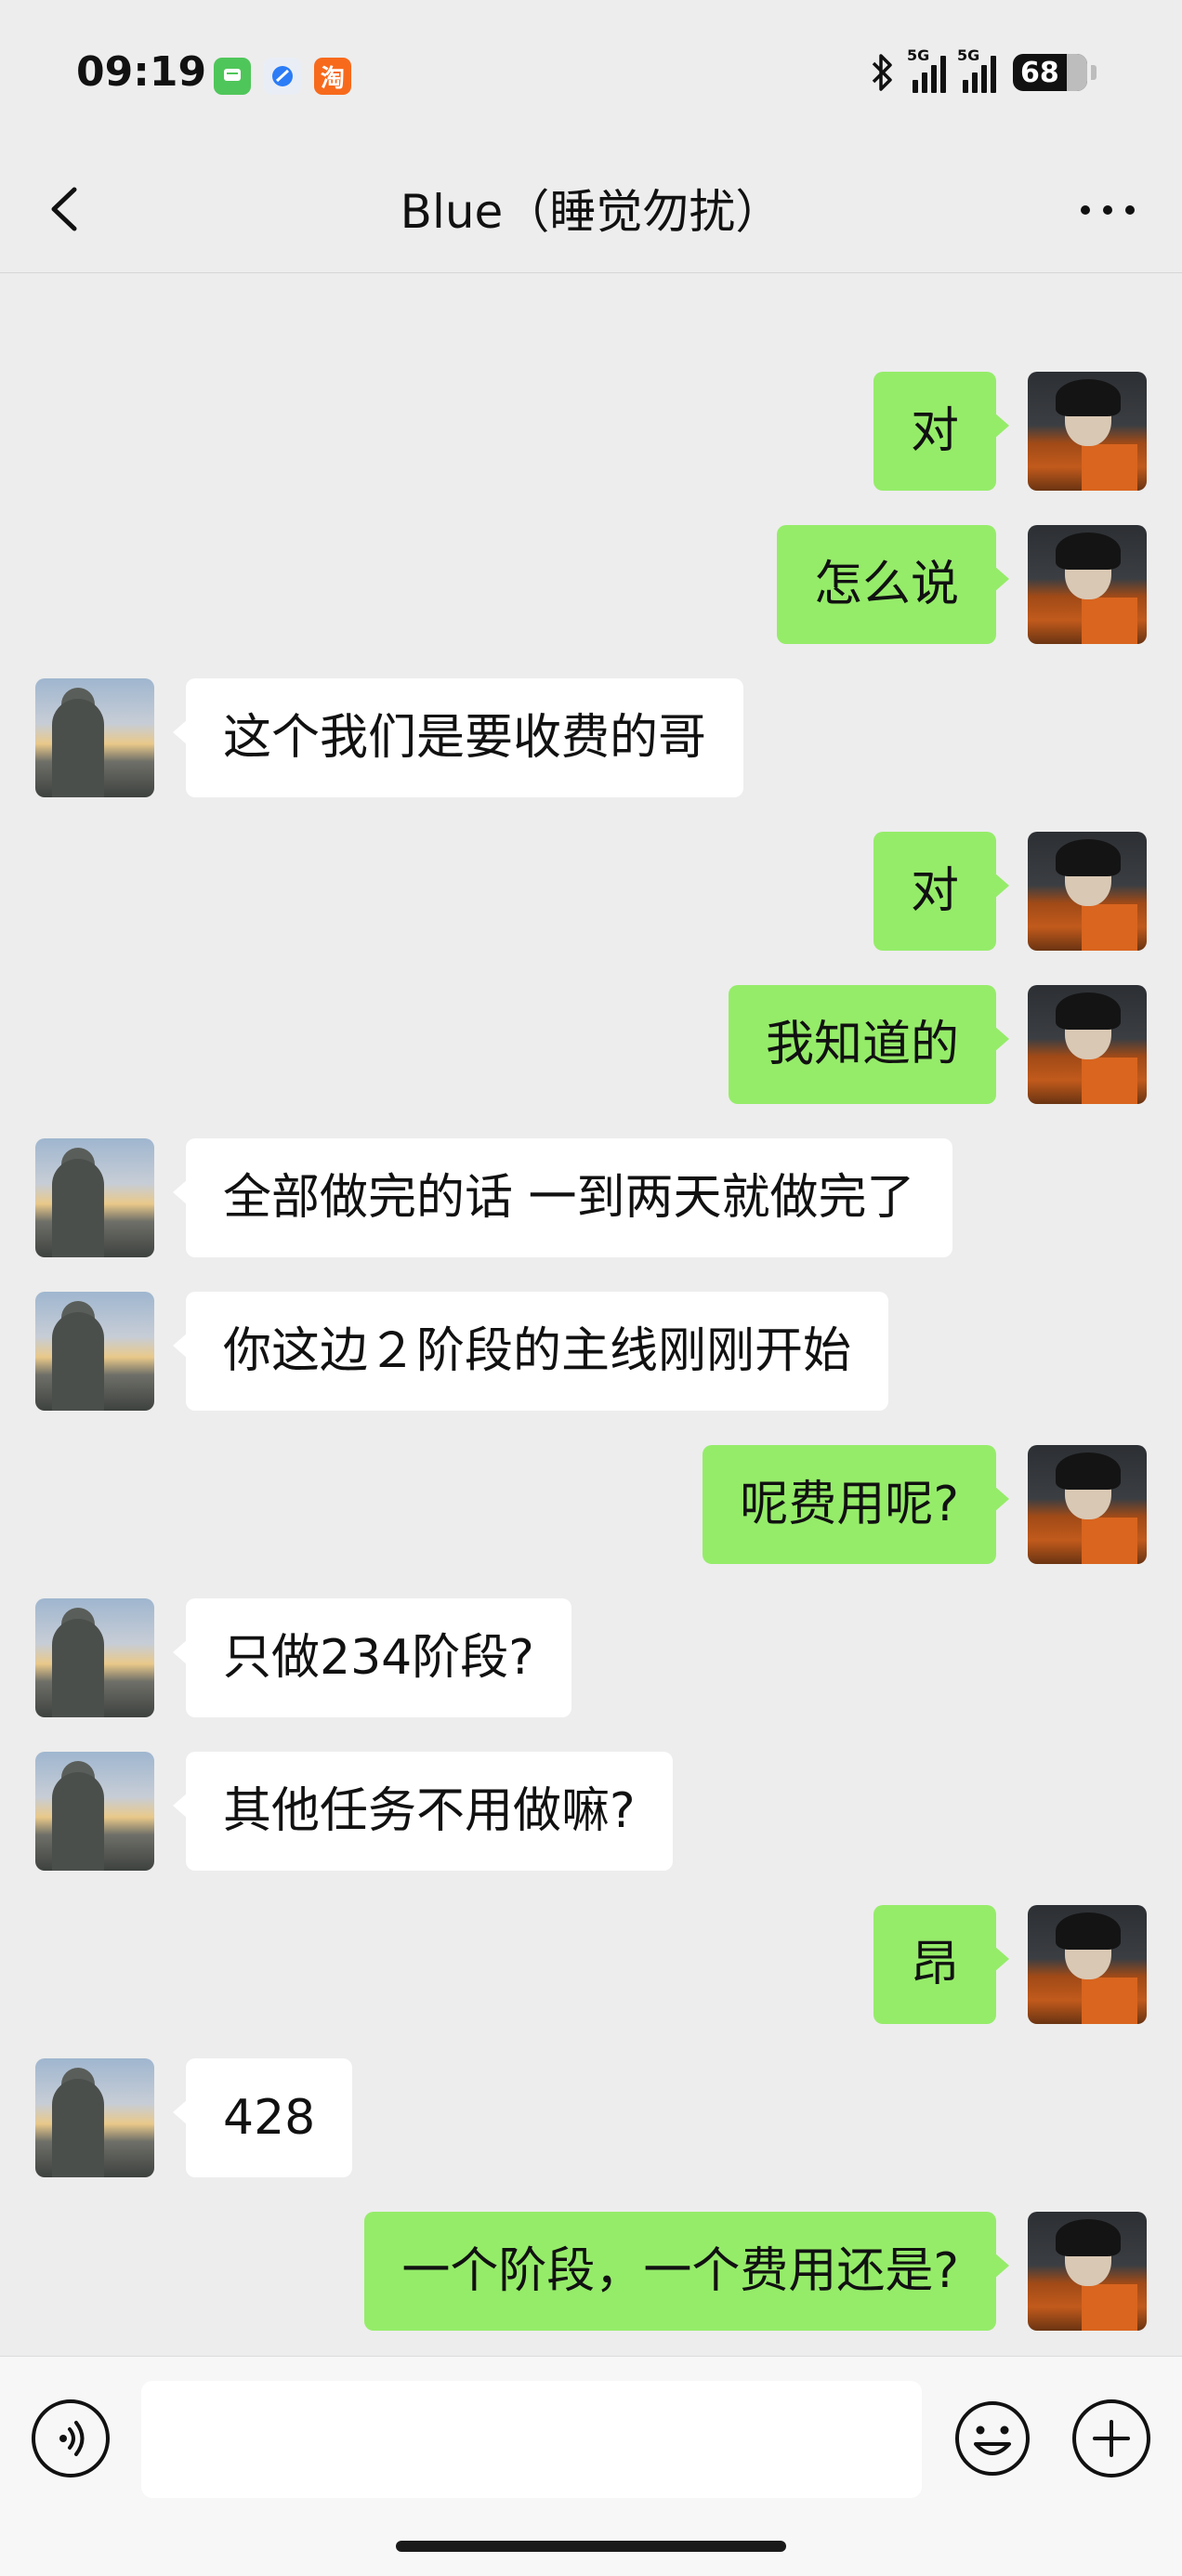 The image size is (1182, 2576). I want to click on chat-header: Blue（睡觉勿扰）, so click(591, 211).